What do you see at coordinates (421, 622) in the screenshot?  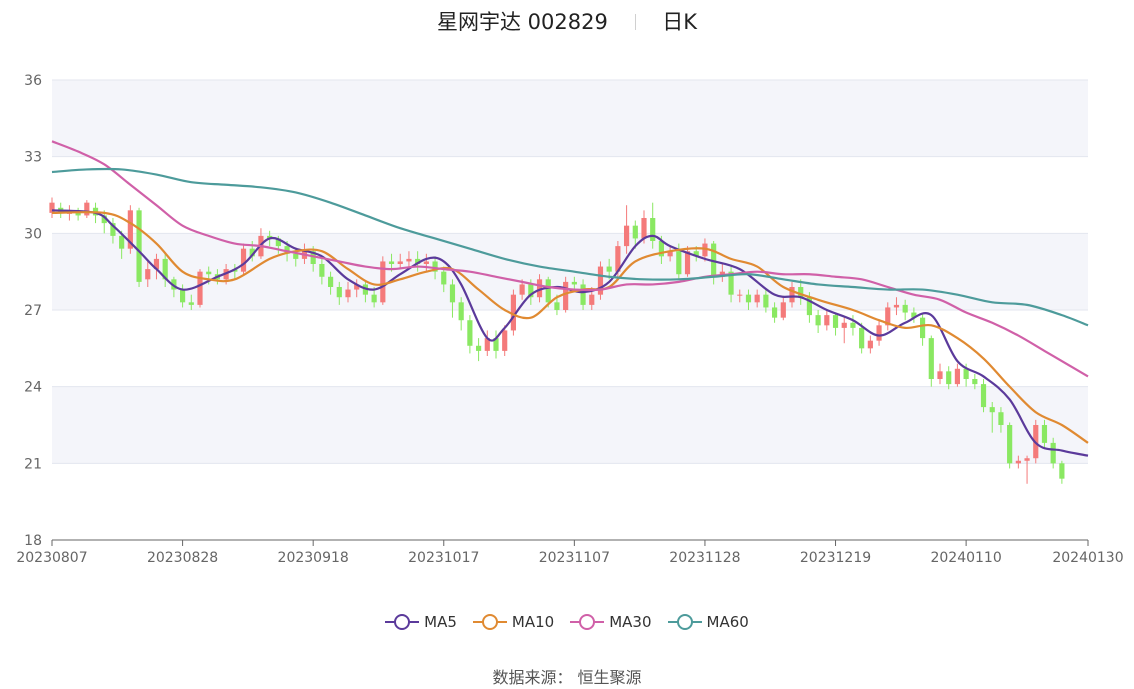 I see `legend-item-ma5: MA5` at bounding box center [421, 622].